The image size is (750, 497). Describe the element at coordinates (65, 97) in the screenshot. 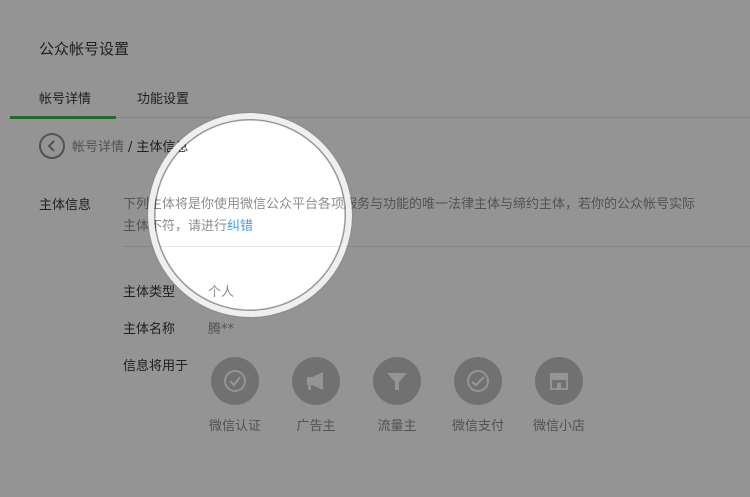

I see `tab-account-details: 帐号详情` at that location.